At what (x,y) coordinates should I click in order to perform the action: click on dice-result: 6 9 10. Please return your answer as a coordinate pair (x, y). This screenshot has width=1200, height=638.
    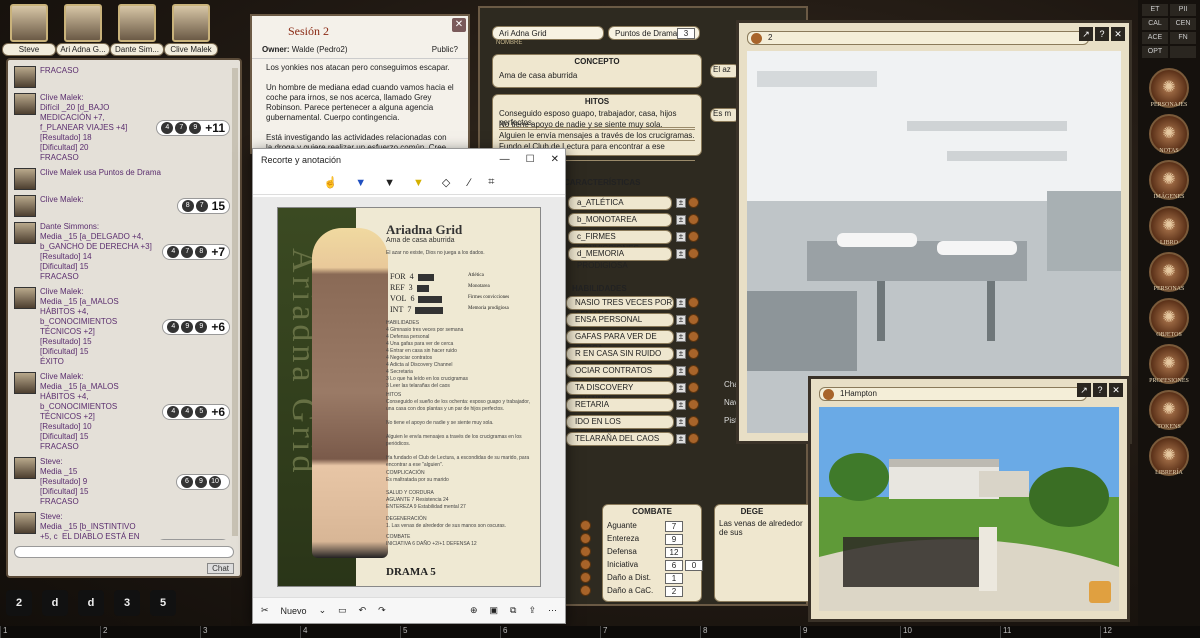
    Looking at the image, I should click on (203, 482).